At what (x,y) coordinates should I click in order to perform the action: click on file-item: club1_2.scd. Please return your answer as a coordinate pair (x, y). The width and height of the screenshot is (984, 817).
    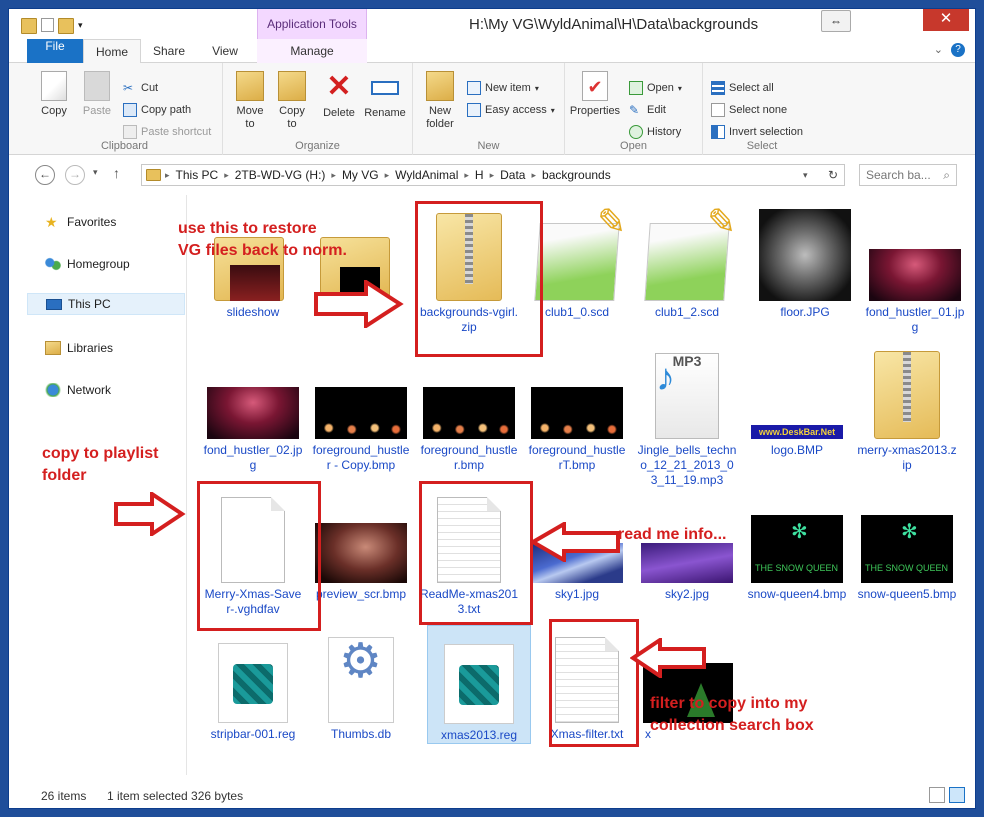
    Looking at the image, I should click on (687, 261).